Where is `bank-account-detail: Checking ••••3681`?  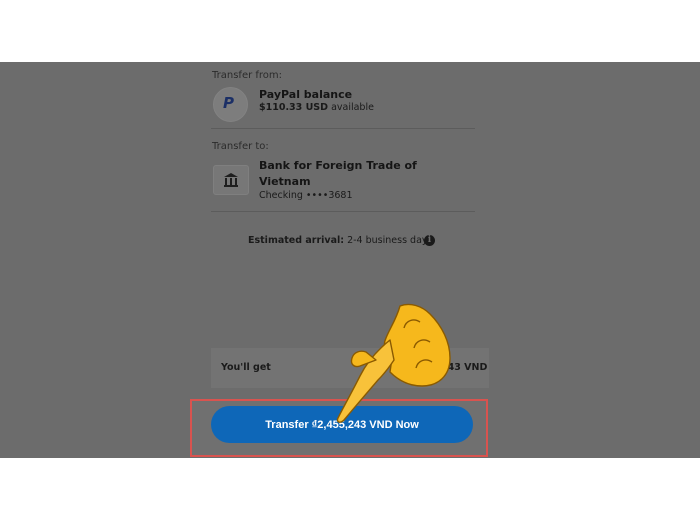 bank-account-detail: Checking ••••3681 is located at coordinates (306, 195).